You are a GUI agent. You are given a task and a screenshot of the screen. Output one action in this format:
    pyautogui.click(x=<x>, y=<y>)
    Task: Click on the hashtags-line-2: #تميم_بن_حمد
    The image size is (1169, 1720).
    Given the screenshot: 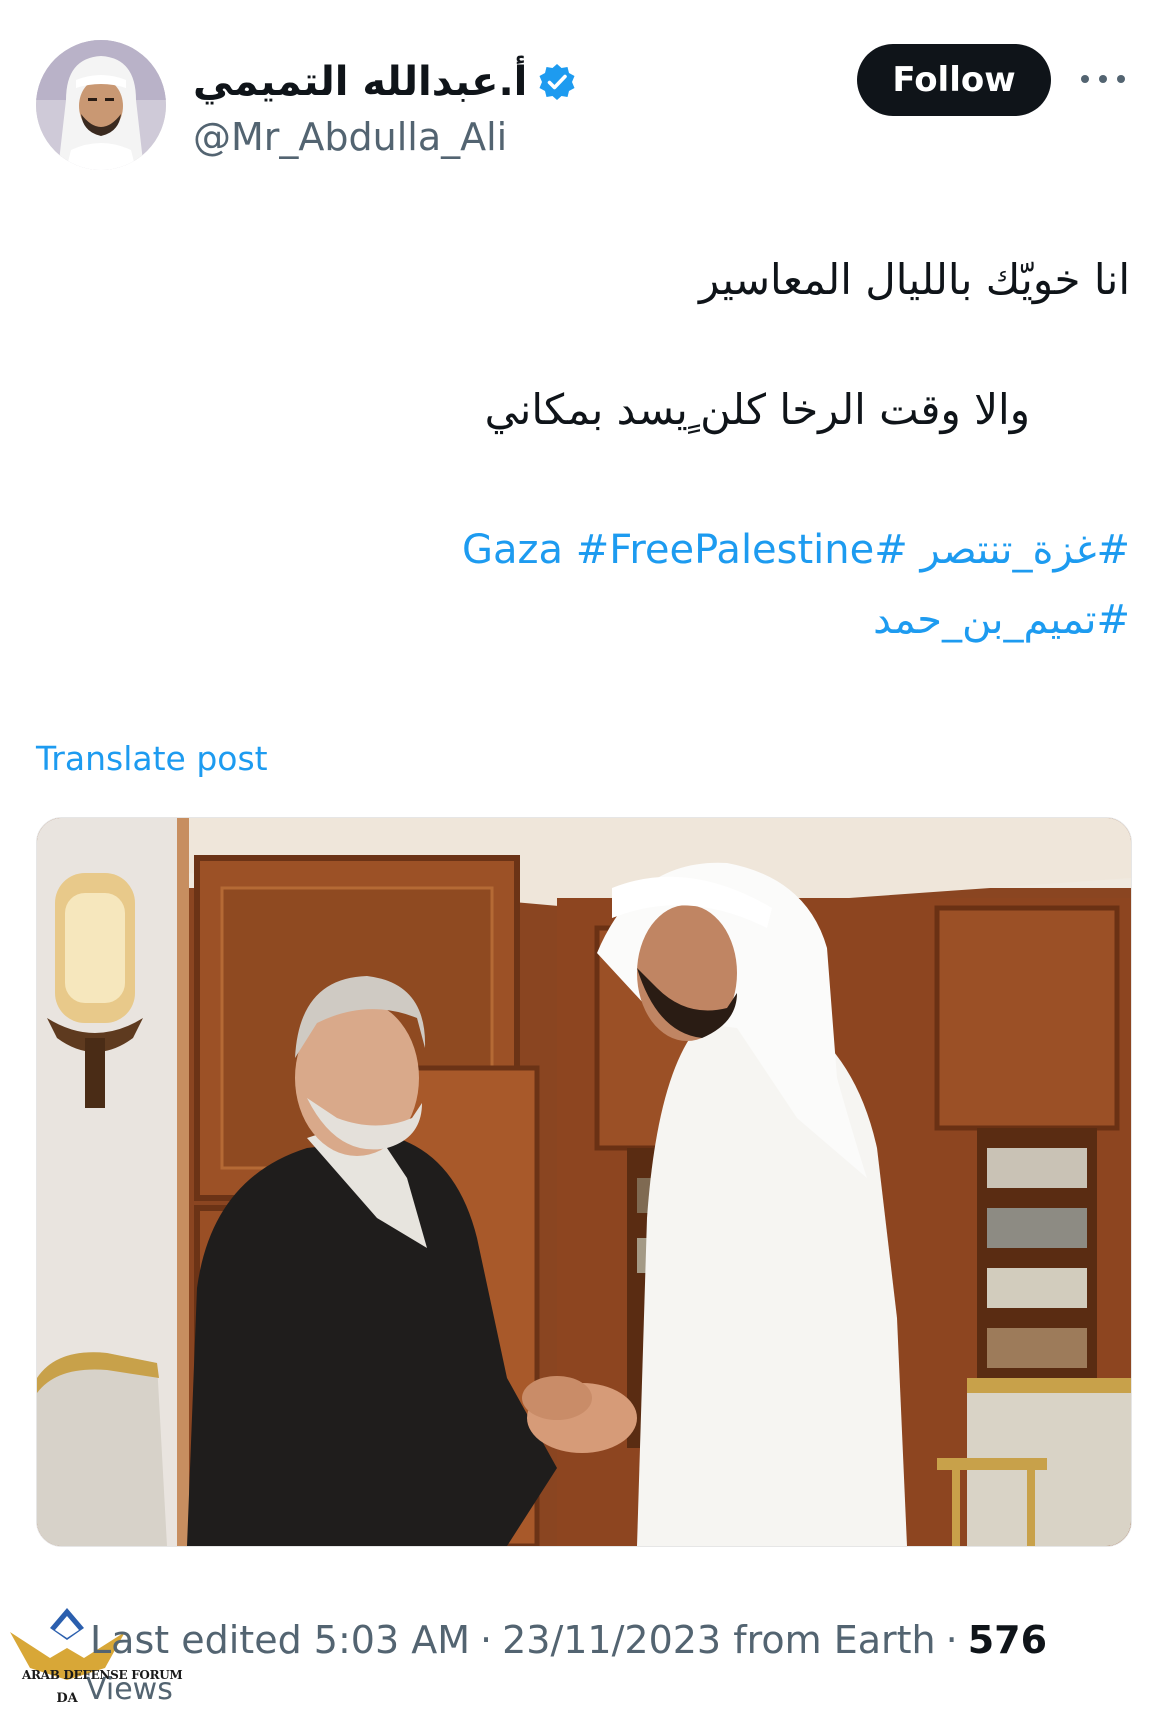 What is the action you would take?
    pyautogui.click(x=1001, y=620)
    